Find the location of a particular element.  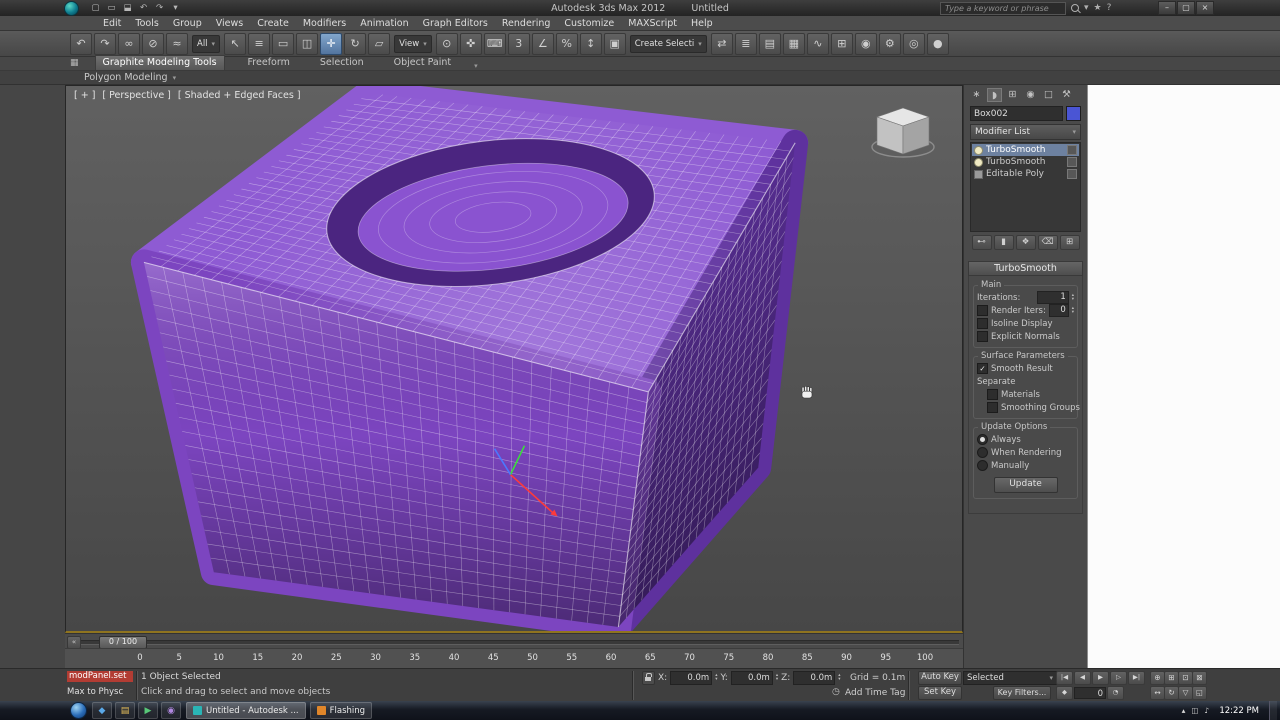

window-crossing-button: ◫ is located at coordinates (307, 43).